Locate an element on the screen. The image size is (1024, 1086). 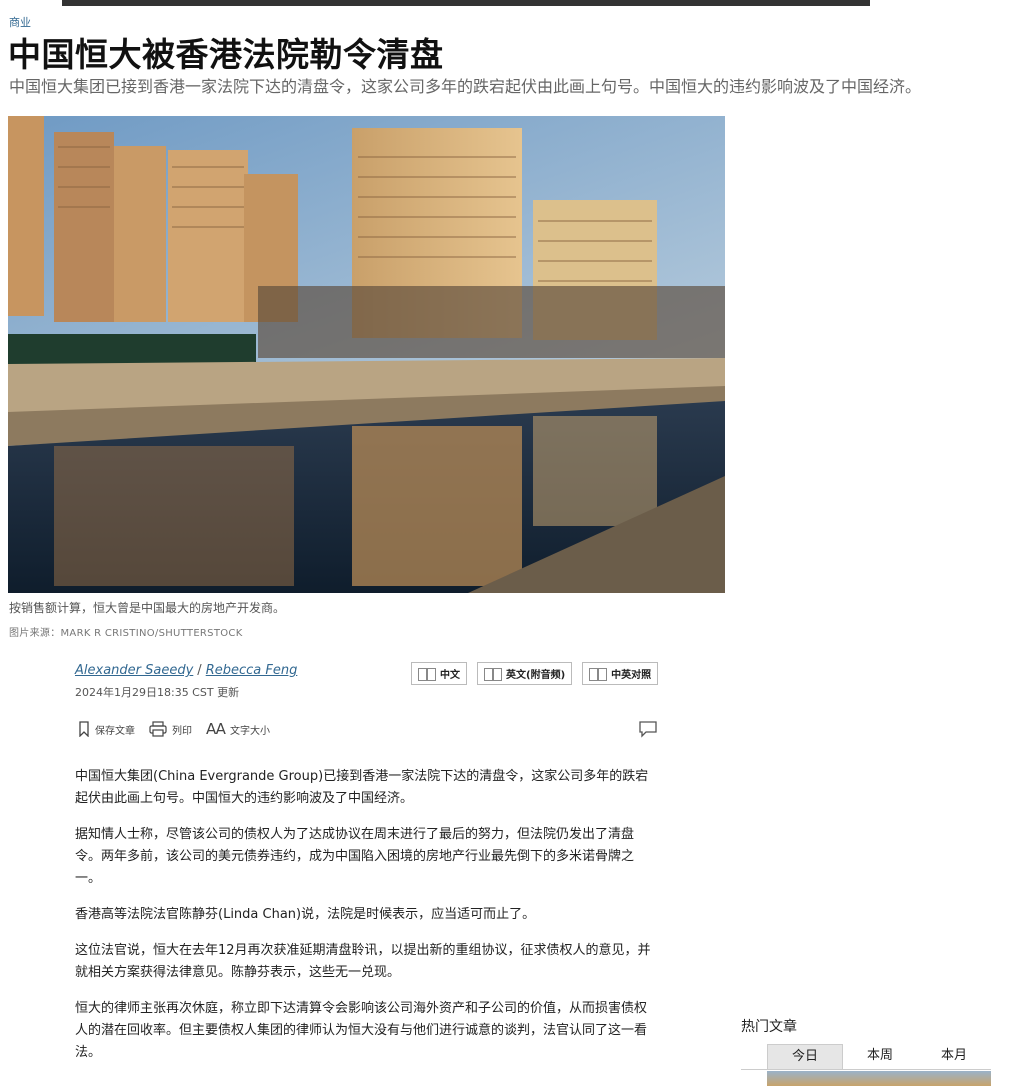
font-size-label: 文字大小 is located at coordinates (249, 731).